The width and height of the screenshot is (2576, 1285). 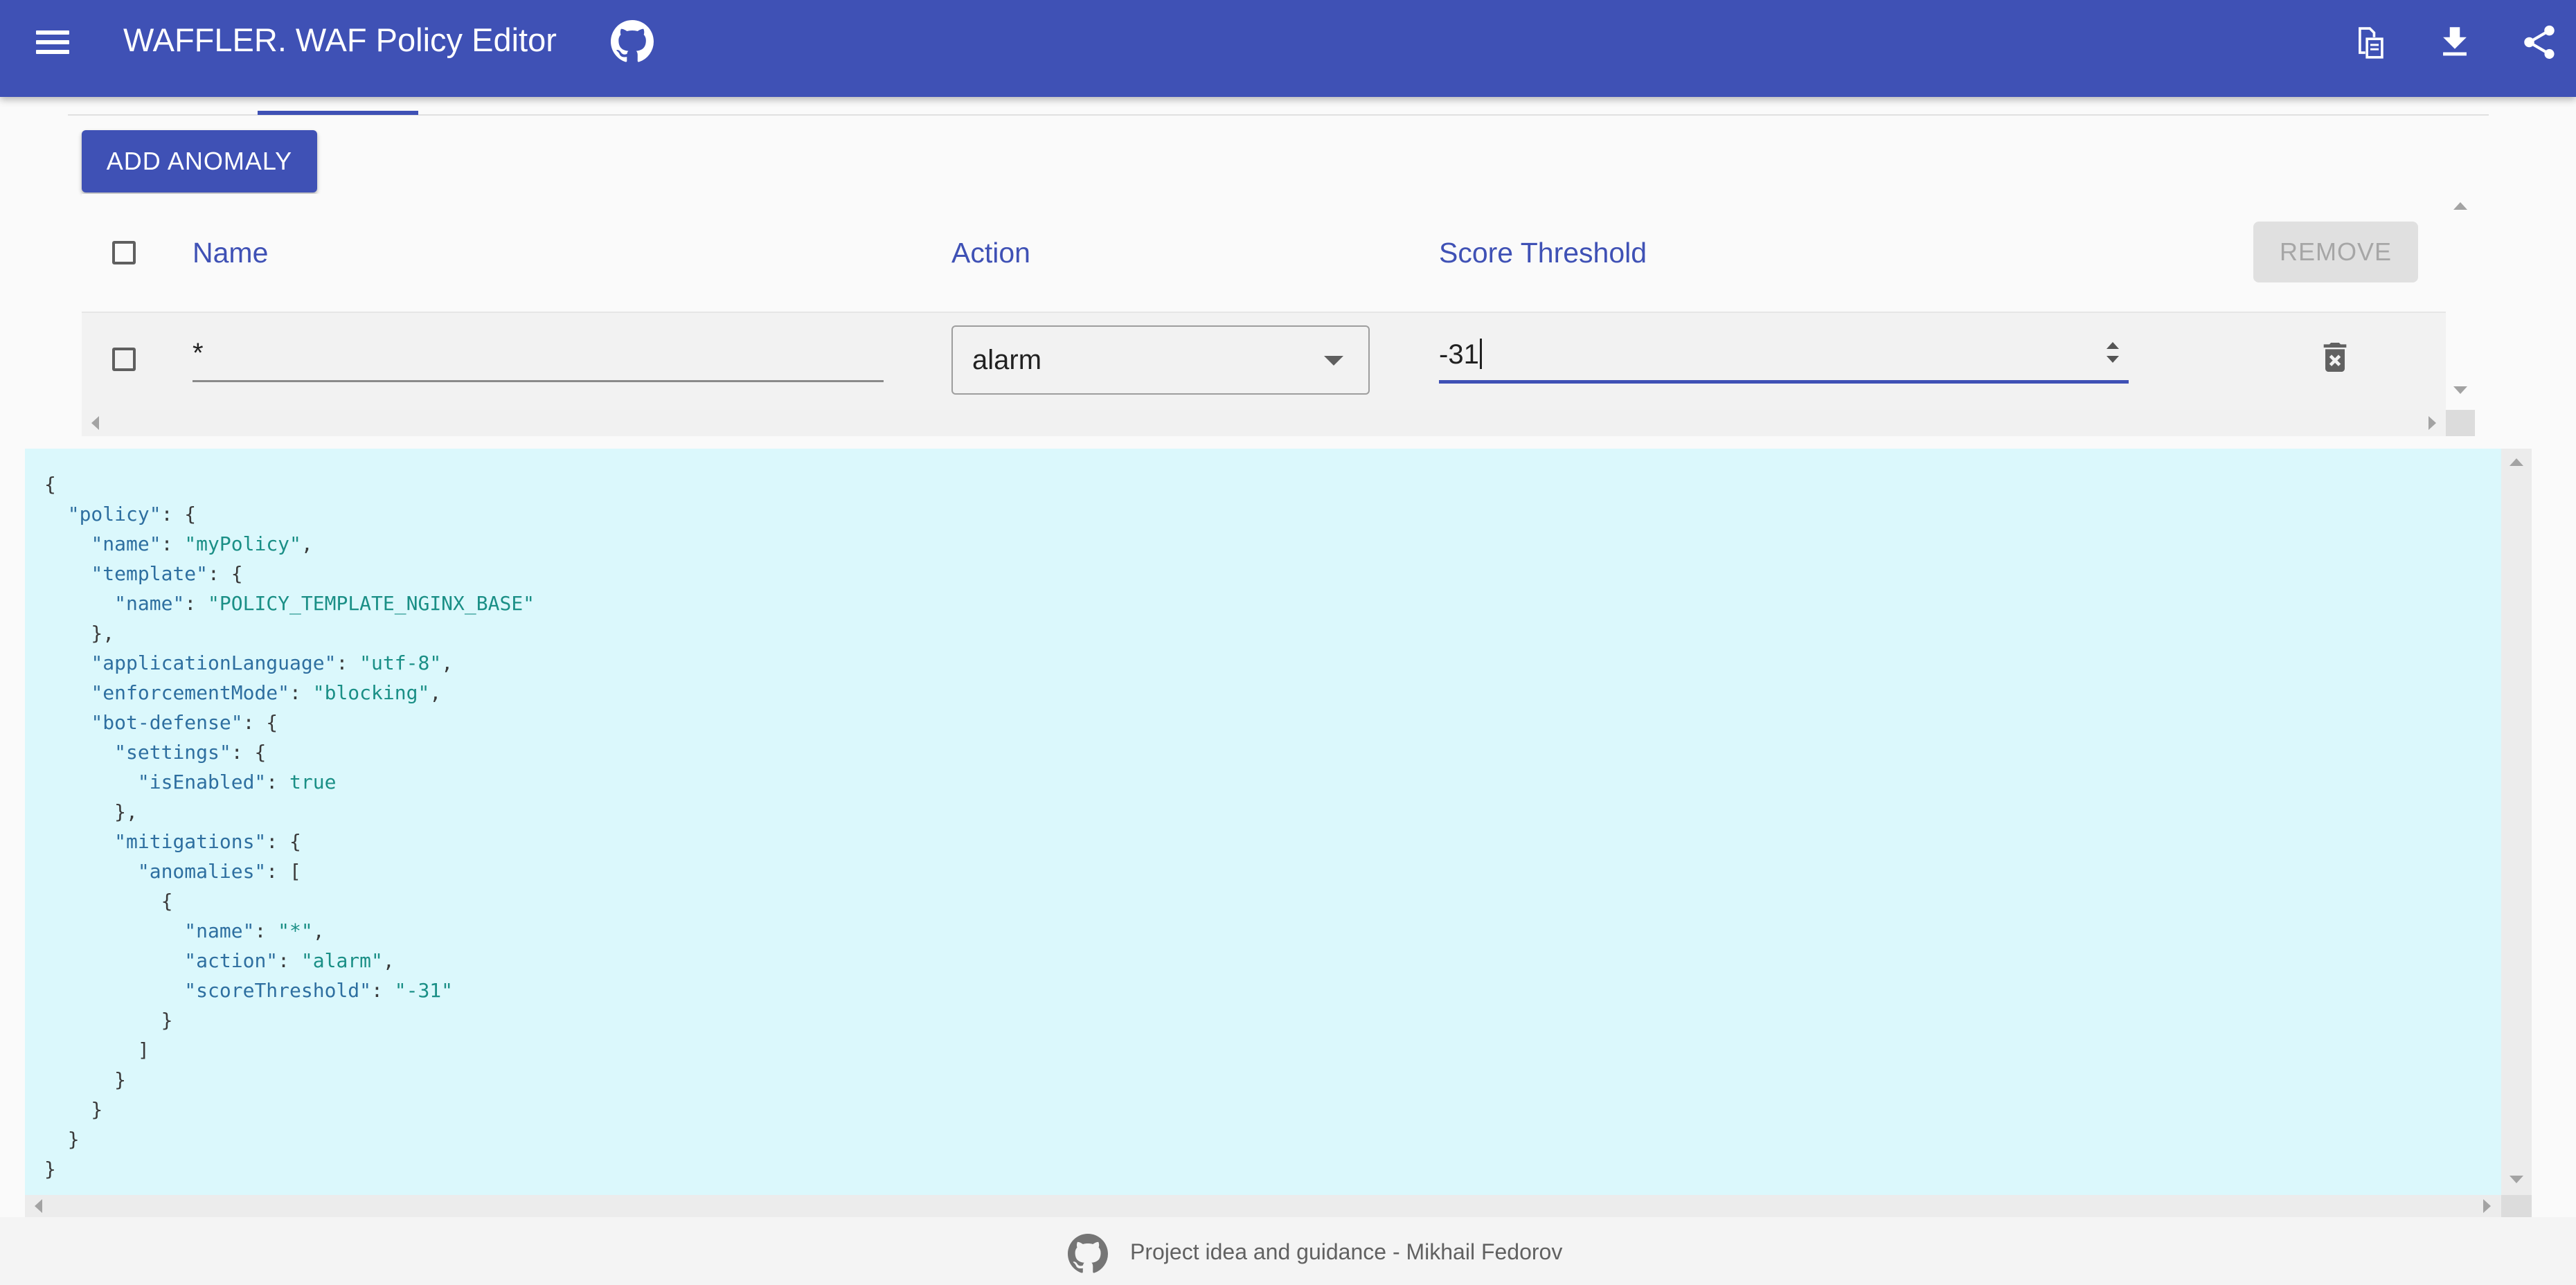 What do you see at coordinates (1288, 48) in the screenshot?
I see `app-bar: WAFFLER. WAF Policy Editor` at bounding box center [1288, 48].